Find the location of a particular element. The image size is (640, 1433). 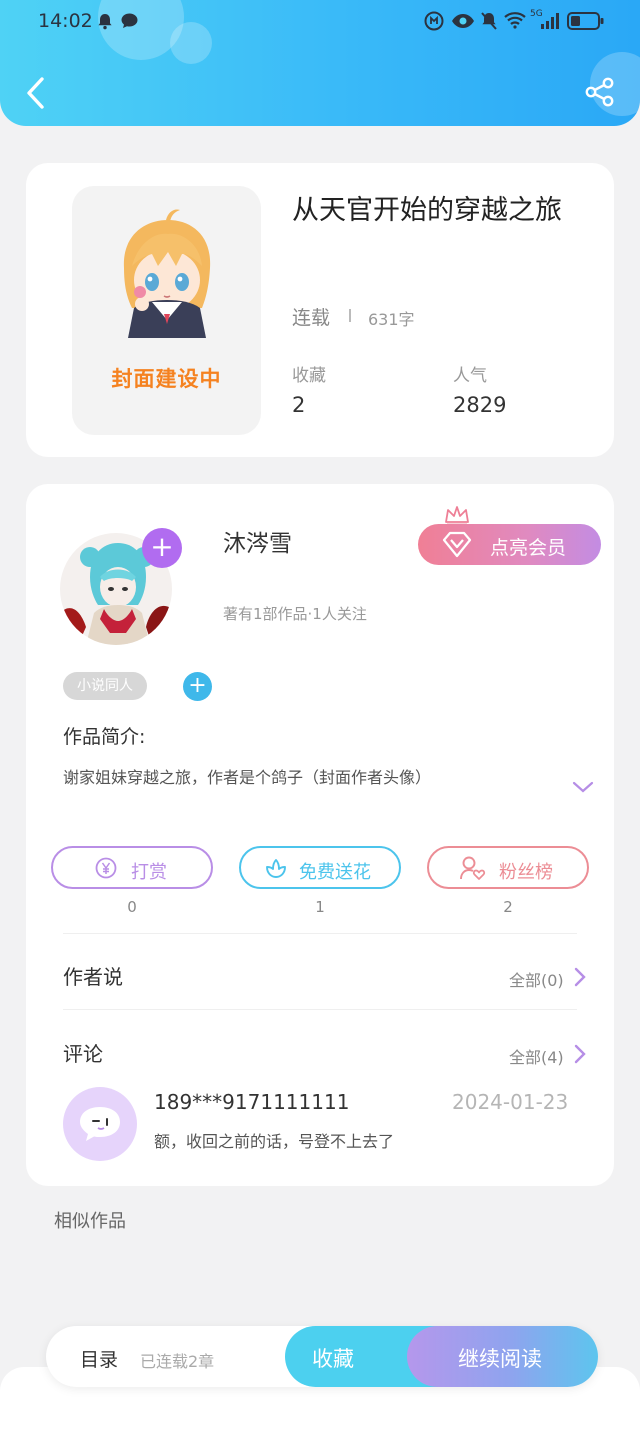

add-tag-button: + is located at coordinates (197, 686).